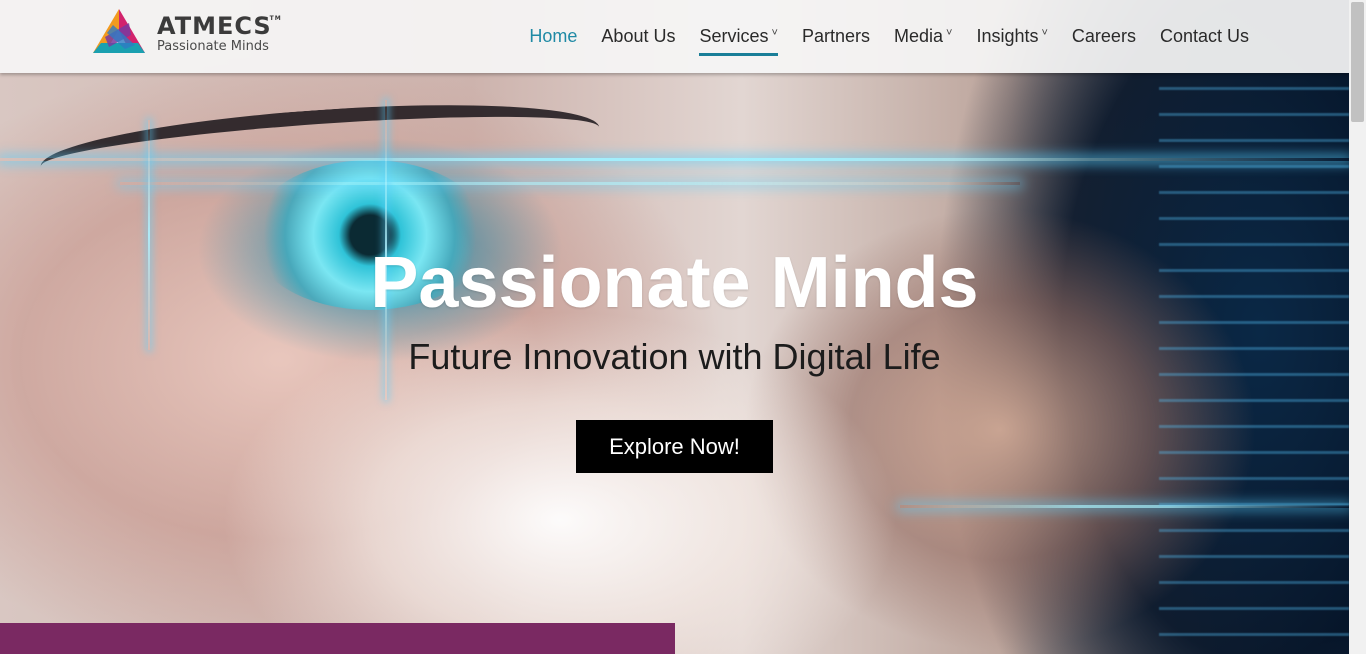  Describe the element at coordinates (1357, 327) in the screenshot. I see `page-scrollbar` at that location.